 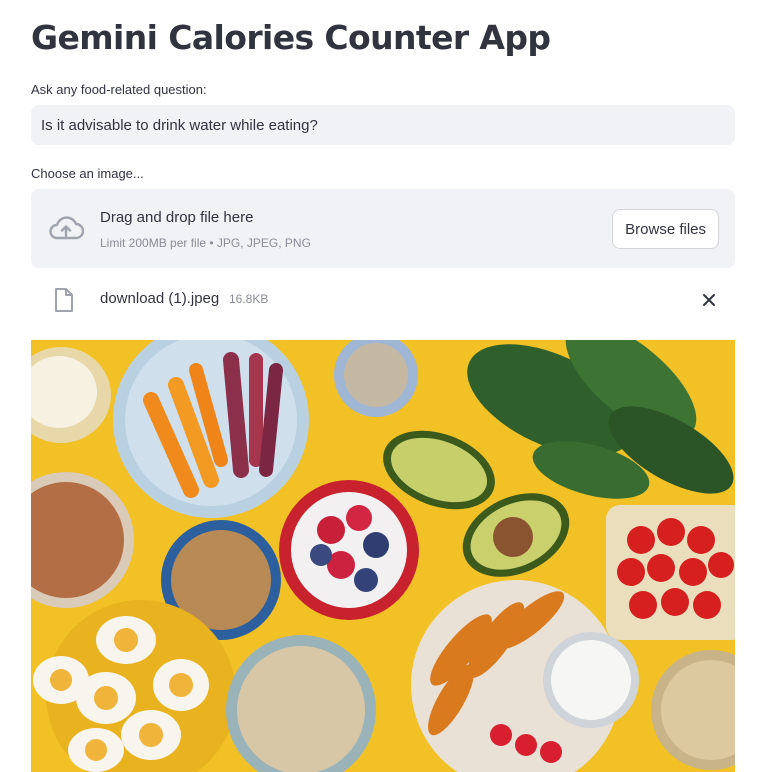 What do you see at coordinates (177, 217) in the screenshot?
I see `dropzone-instruction: Drag and drop file here` at bounding box center [177, 217].